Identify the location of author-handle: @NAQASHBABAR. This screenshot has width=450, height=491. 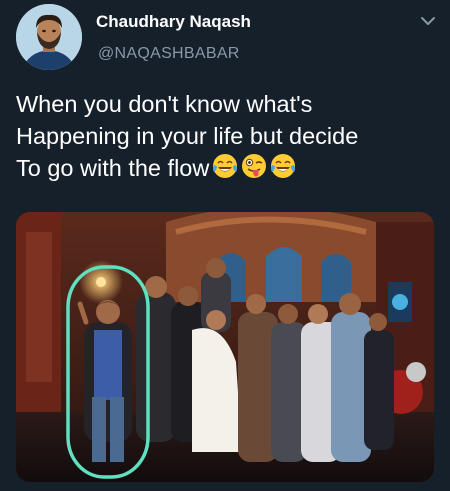
(169, 54).